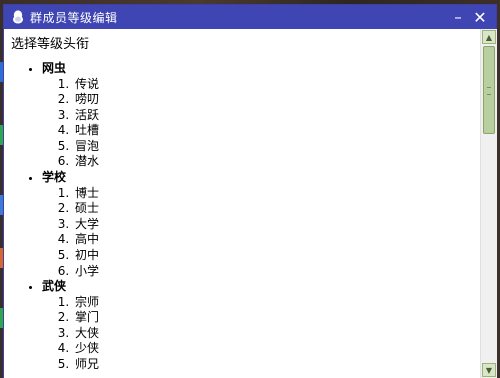 This screenshot has width=500, height=378. I want to click on title-option: 少侠, so click(276, 349).